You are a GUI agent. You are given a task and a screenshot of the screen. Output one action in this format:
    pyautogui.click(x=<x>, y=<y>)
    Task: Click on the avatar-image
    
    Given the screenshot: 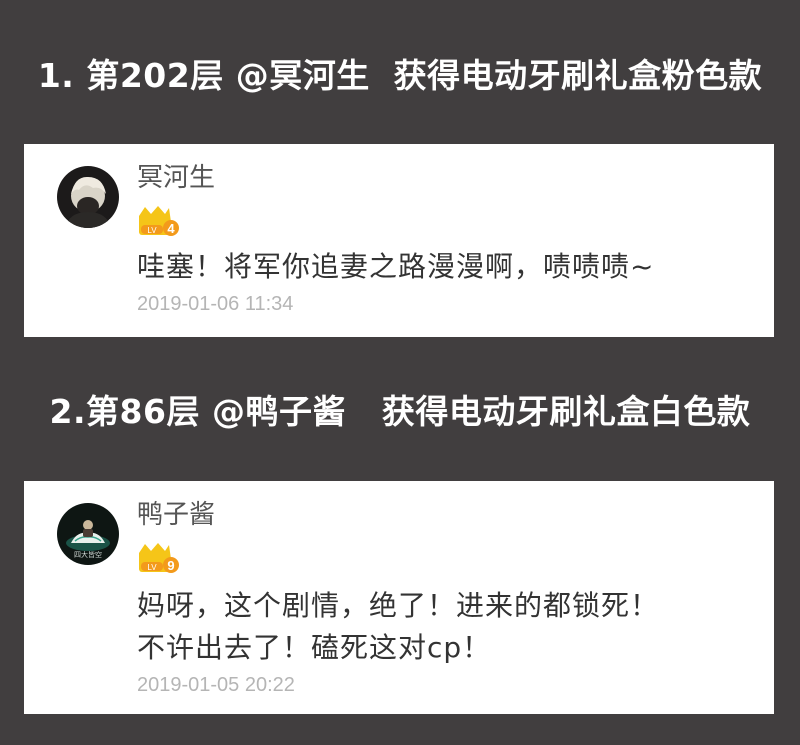 What is the action you would take?
    pyautogui.click(x=88, y=197)
    